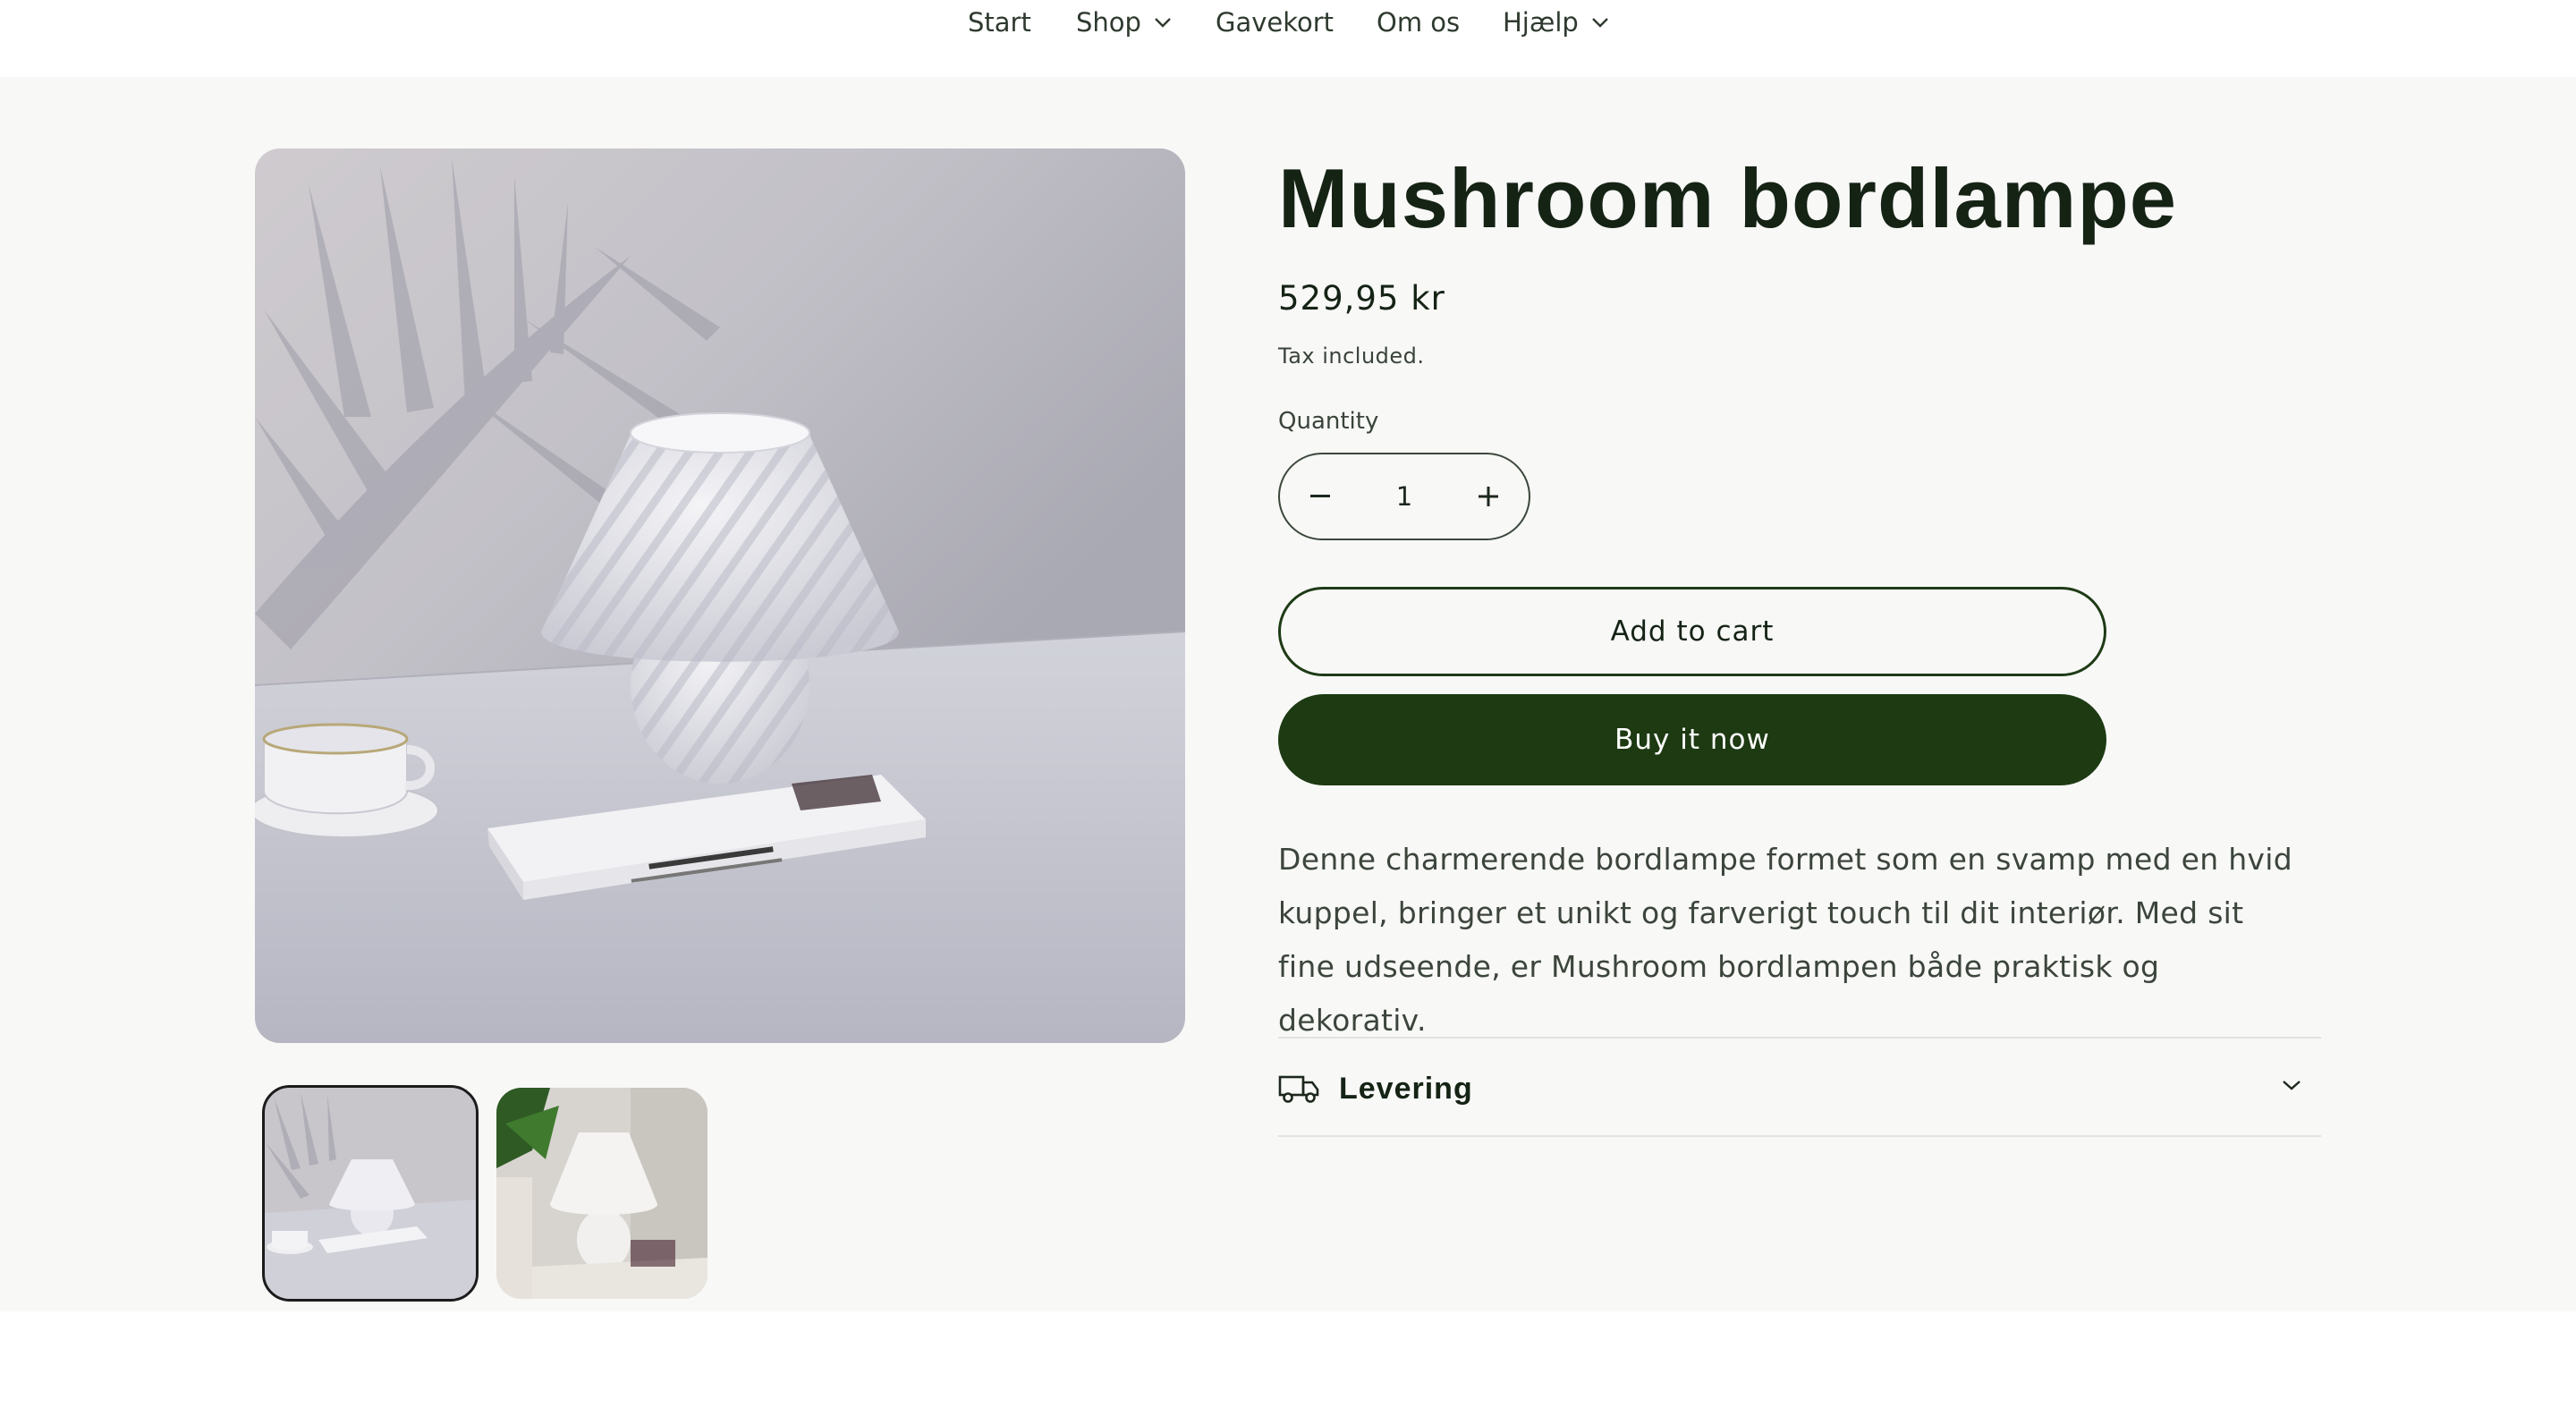 The image size is (2576, 1408). I want to click on nav-shop: Shop, so click(1124, 22).